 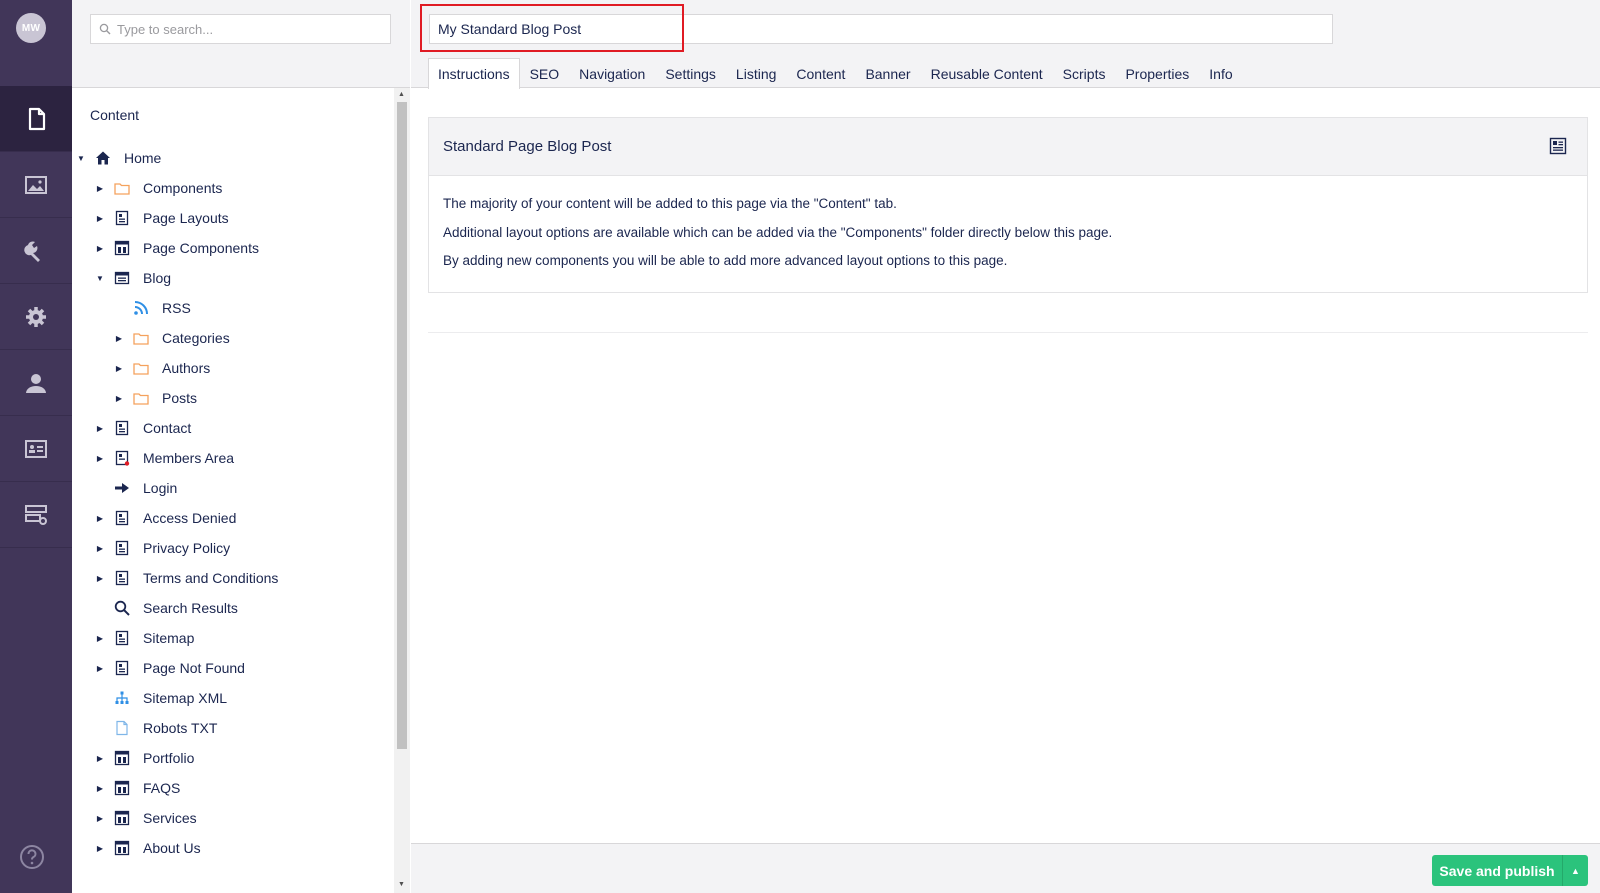 What do you see at coordinates (170, 668) in the screenshot?
I see `tree-node-page-not-found: ▶ Page Not Found` at bounding box center [170, 668].